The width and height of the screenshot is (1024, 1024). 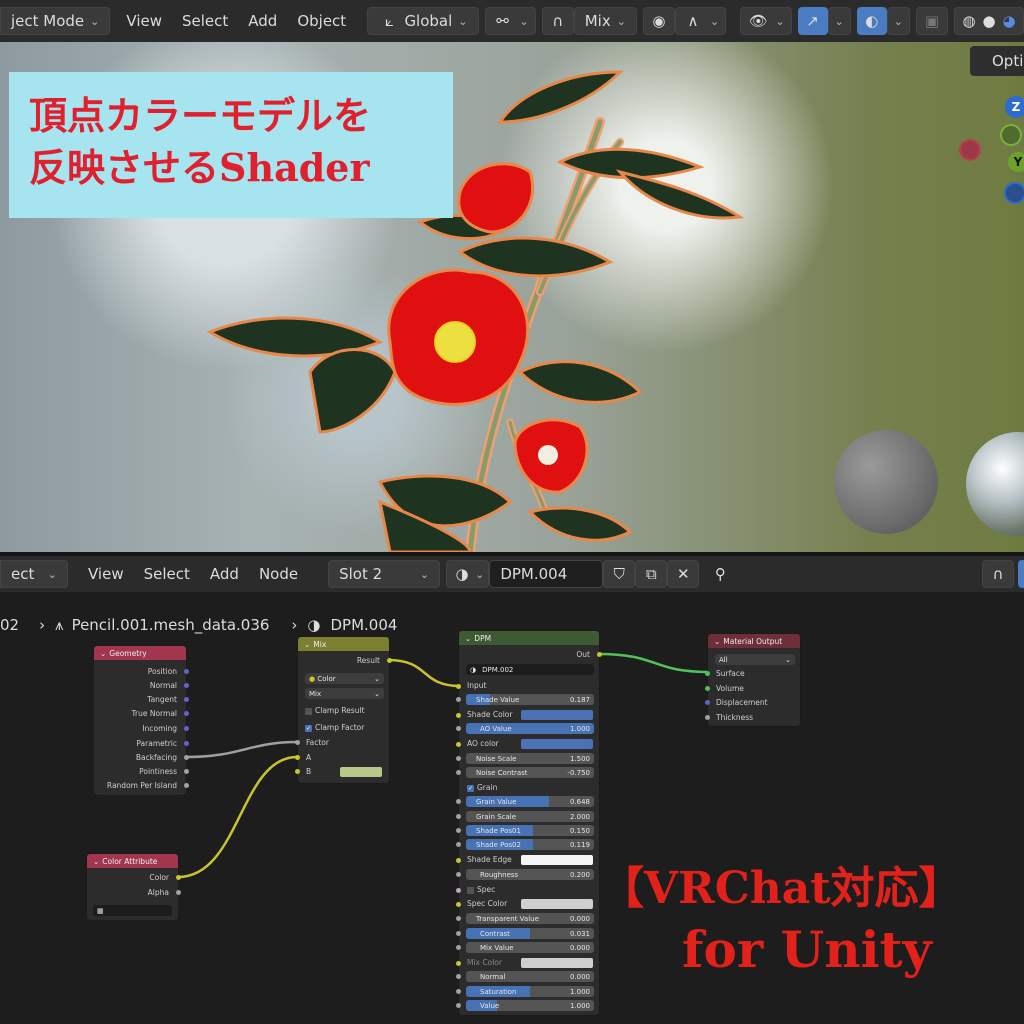 What do you see at coordinates (224, 574) in the screenshot?
I see `node-menu-add: Add` at bounding box center [224, 574].